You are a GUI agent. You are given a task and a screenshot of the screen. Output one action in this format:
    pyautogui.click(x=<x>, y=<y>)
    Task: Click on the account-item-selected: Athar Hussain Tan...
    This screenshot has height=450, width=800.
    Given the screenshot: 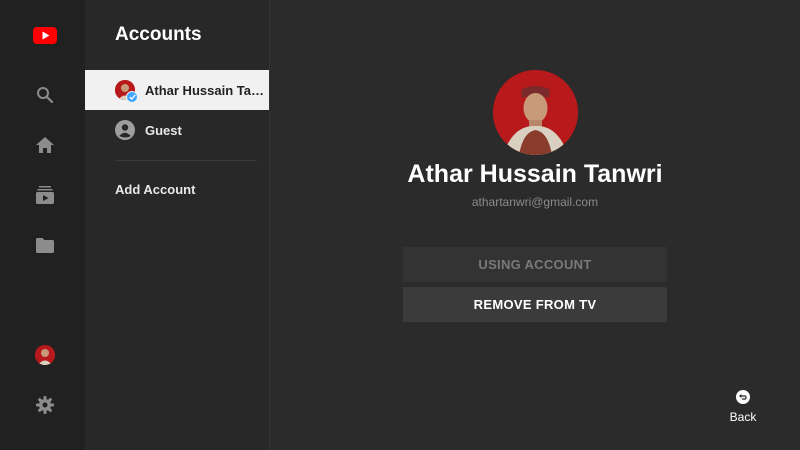 What is the action you would take?
    pyautogui.click(x=177, y=90)
    